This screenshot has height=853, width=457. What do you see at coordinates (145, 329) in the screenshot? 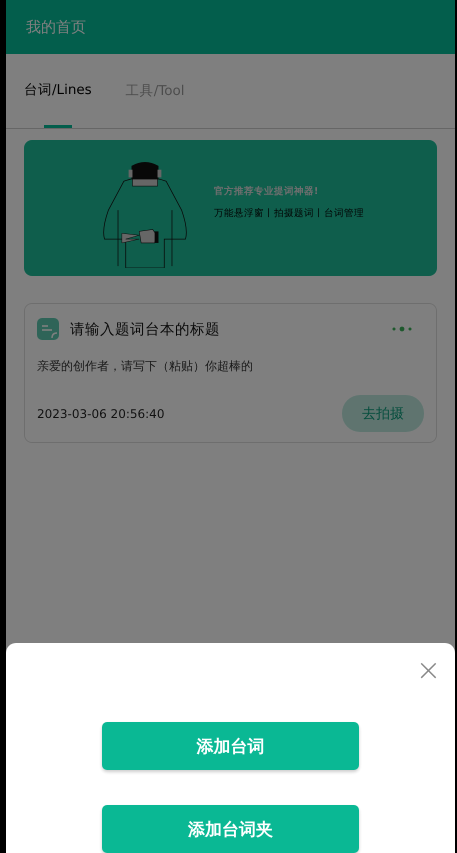
I see `script-title: 请输入题词台本的标题` at bounding box center [145, 329].